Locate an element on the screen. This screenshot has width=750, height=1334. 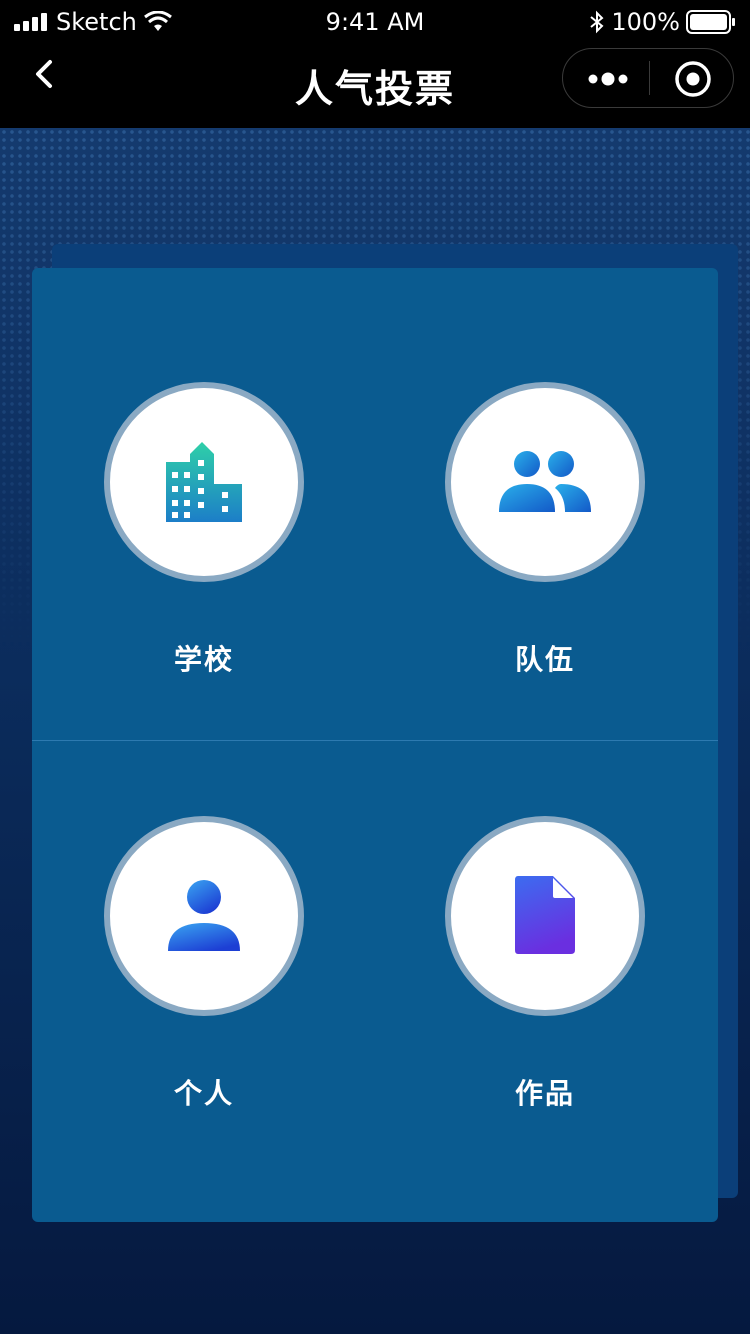
document-icon is located at coordinates (545, 915).